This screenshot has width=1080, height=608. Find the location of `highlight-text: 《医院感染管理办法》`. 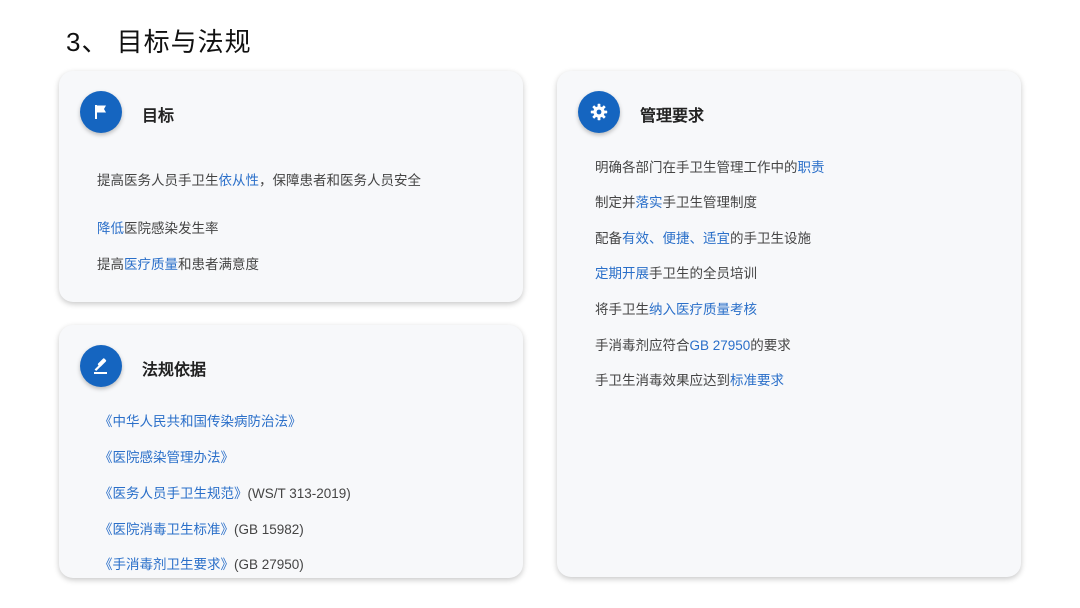

highlight-text: 《医院感染管理办法》 is located at coordinates (166, 457).